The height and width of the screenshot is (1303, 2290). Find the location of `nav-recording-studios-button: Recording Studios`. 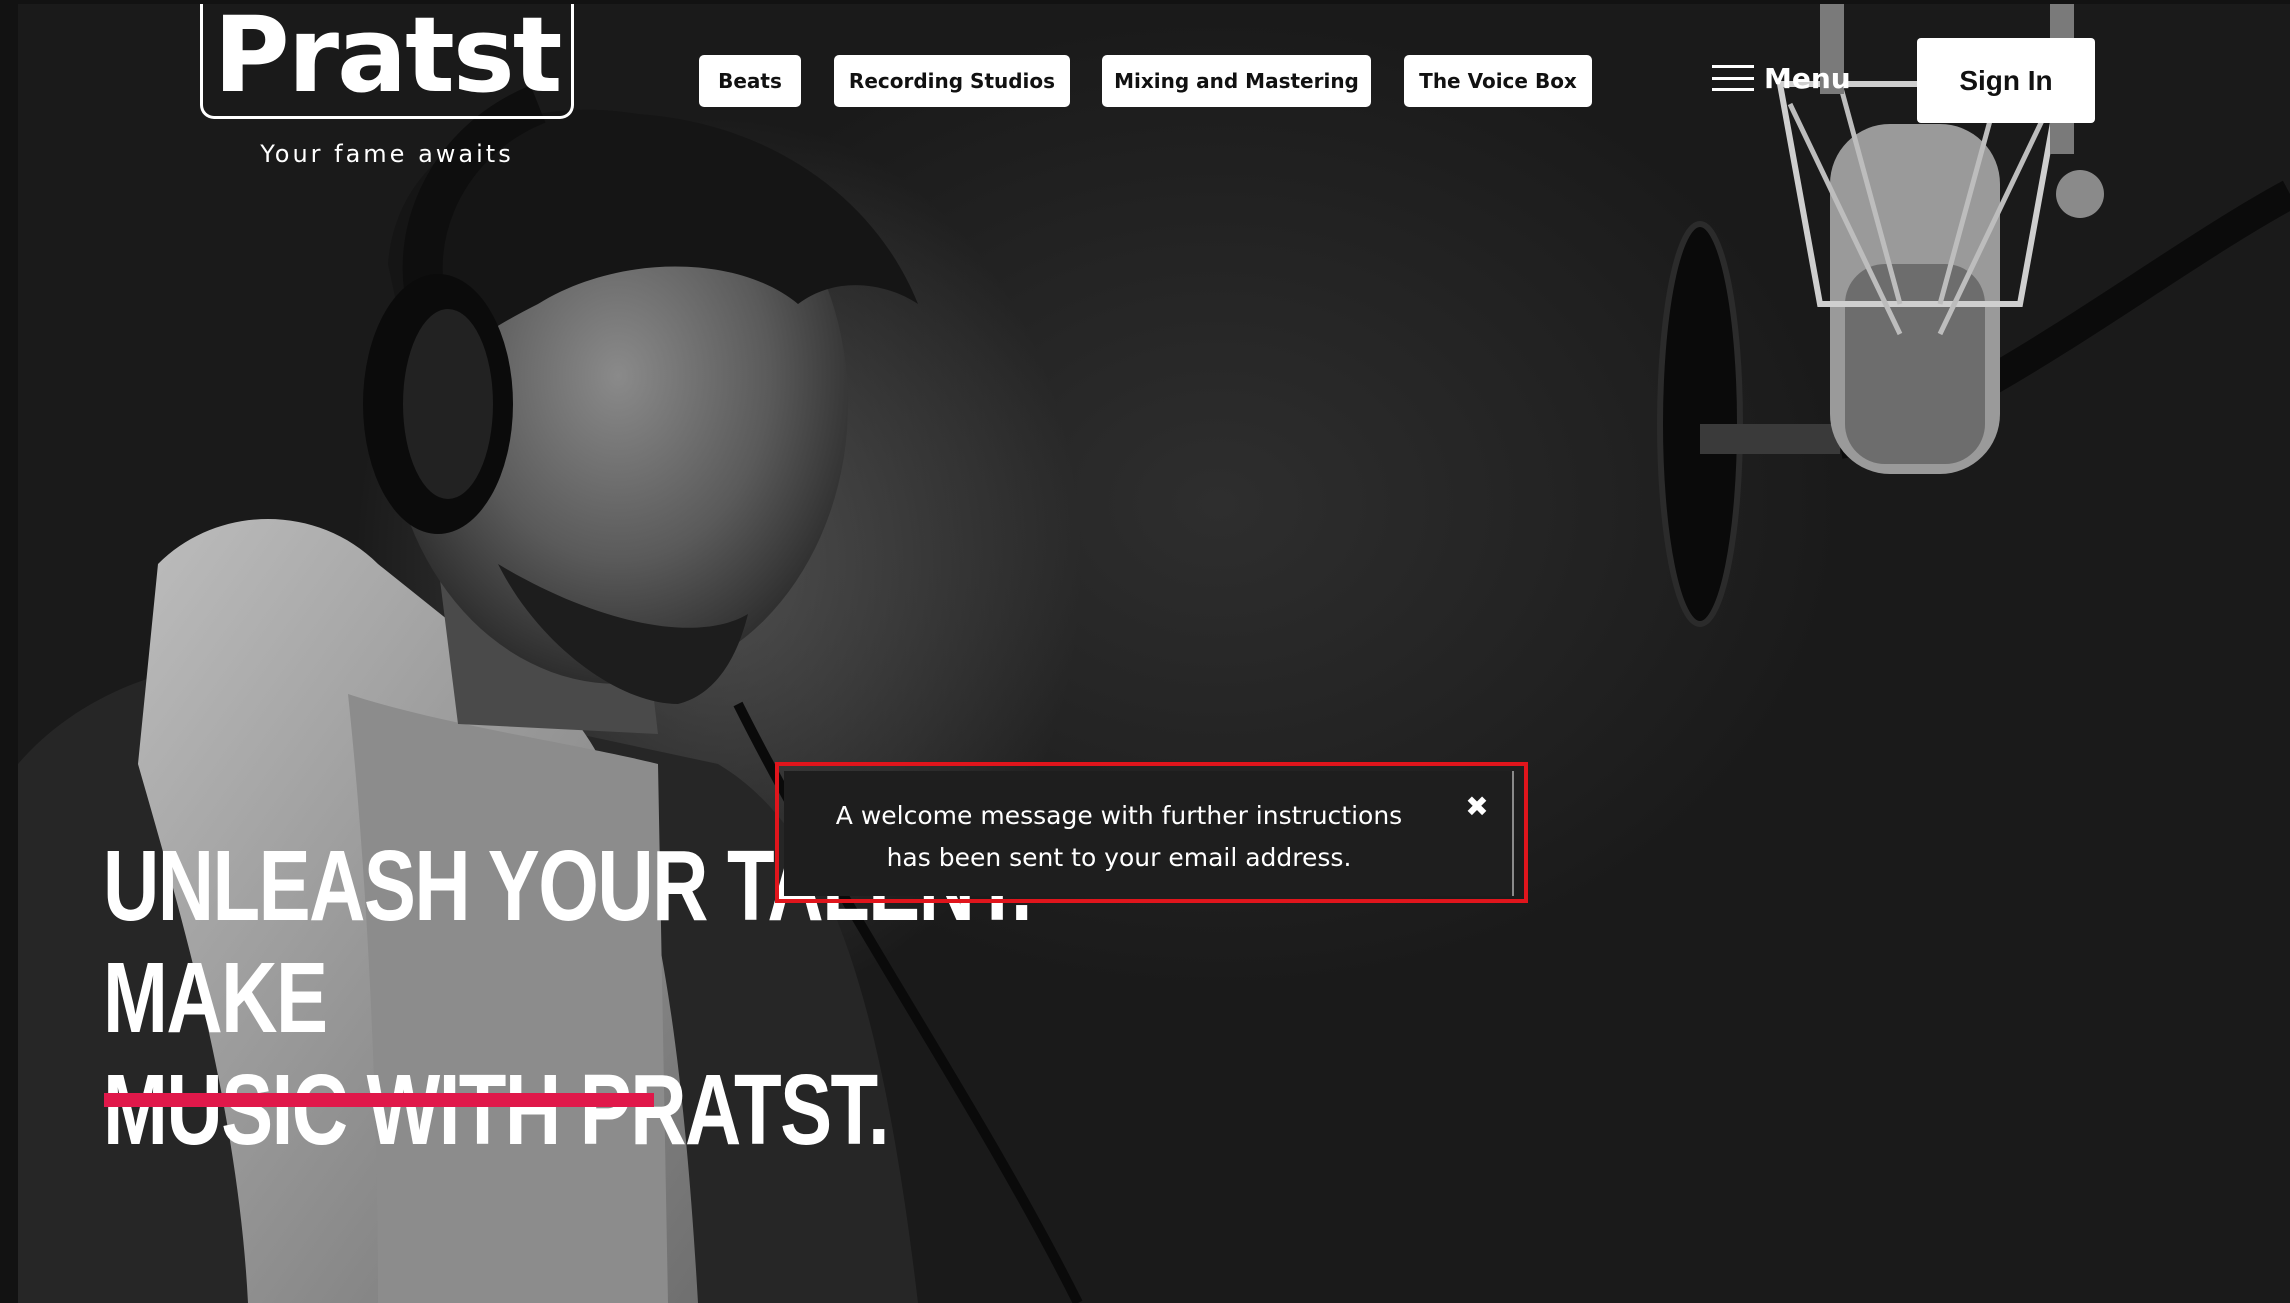

nav-recording-studios-button: Recording Studios is located at coordinates (952, 81).